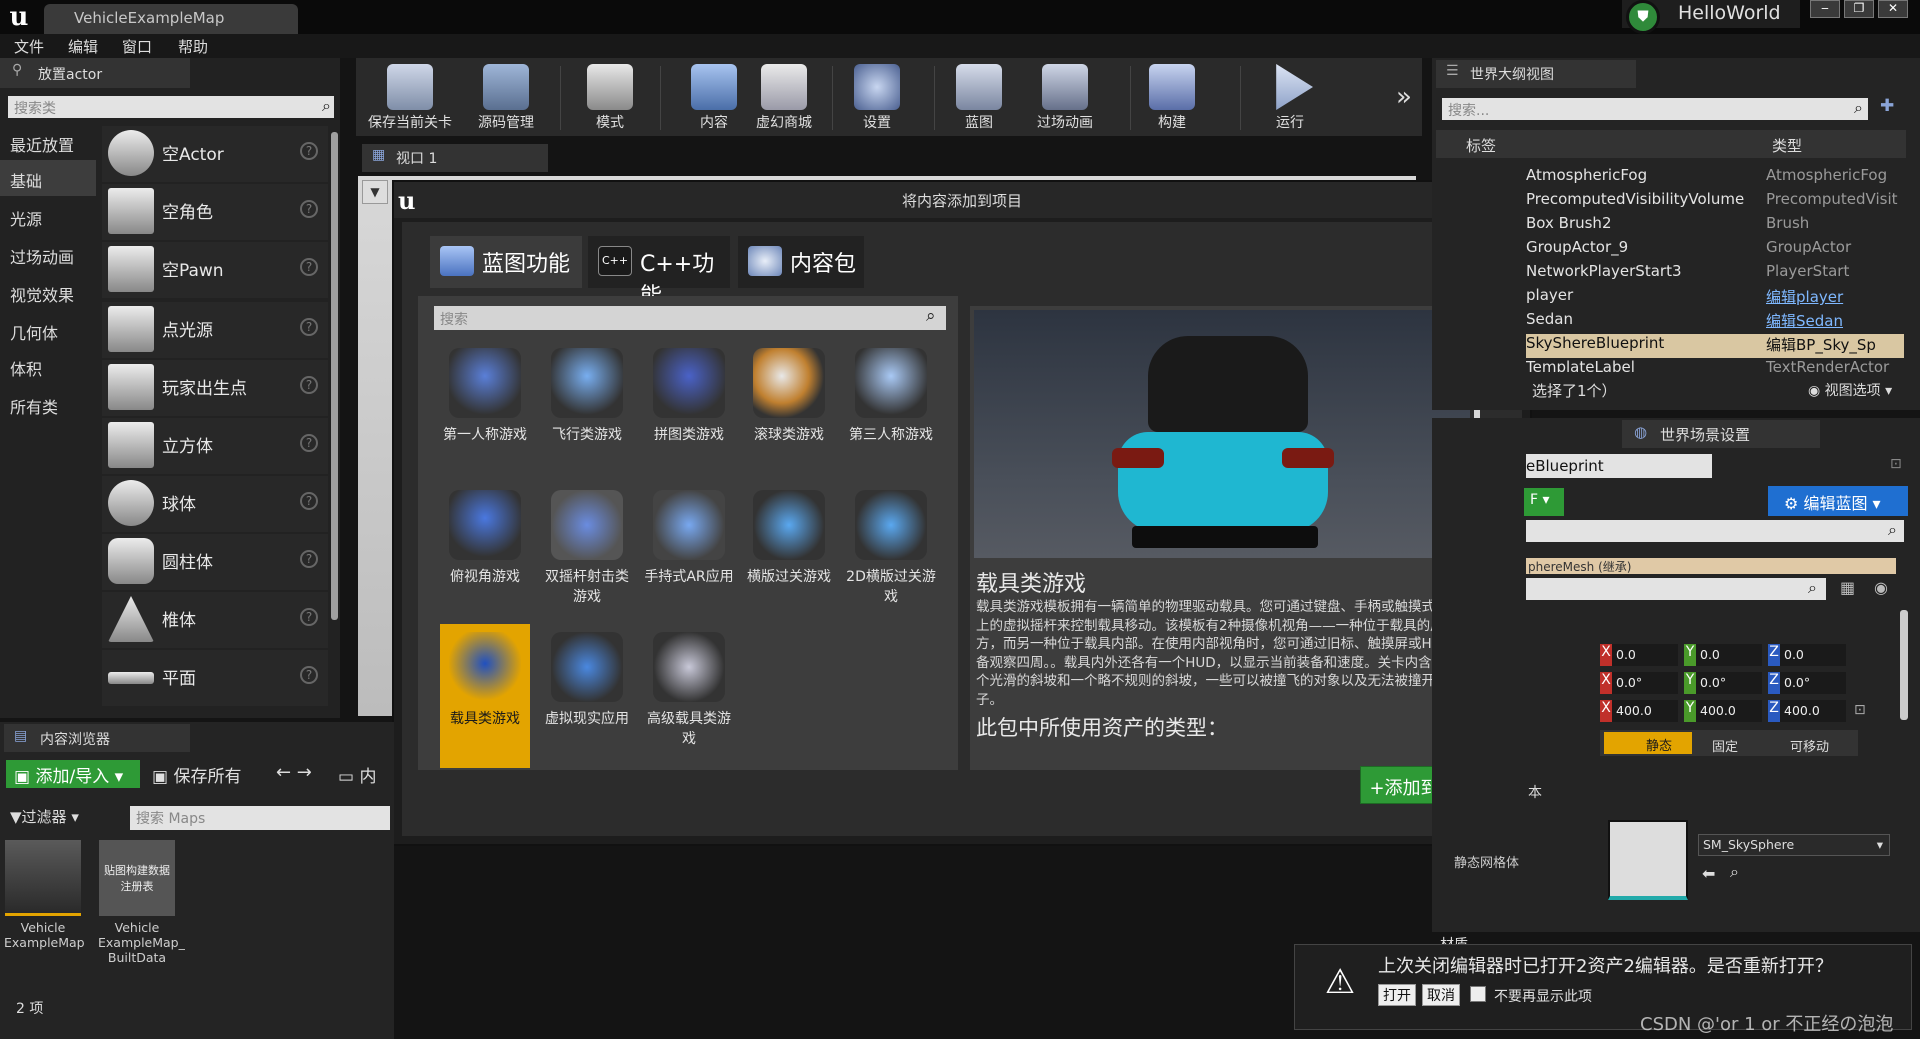 The height and width of the screenshot is (1039, 1920). Describe the element at coordinates (1808, 655) in the screenshot. I see `location-z: Z 0.0` at that location.